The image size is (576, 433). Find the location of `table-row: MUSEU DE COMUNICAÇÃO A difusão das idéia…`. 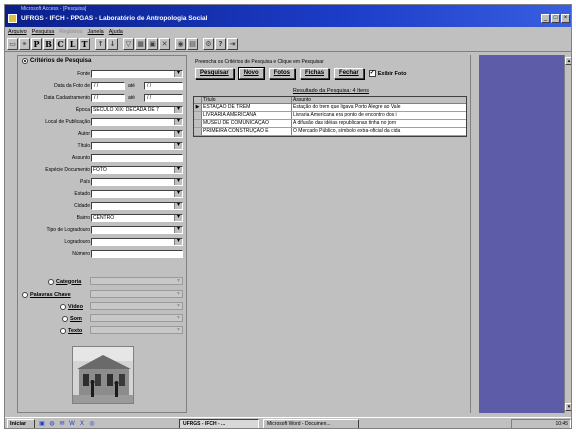

table-row: MUSEU DE COMUNICAÇÃO A difusão das idéia… is located at coordinates (330, 124).